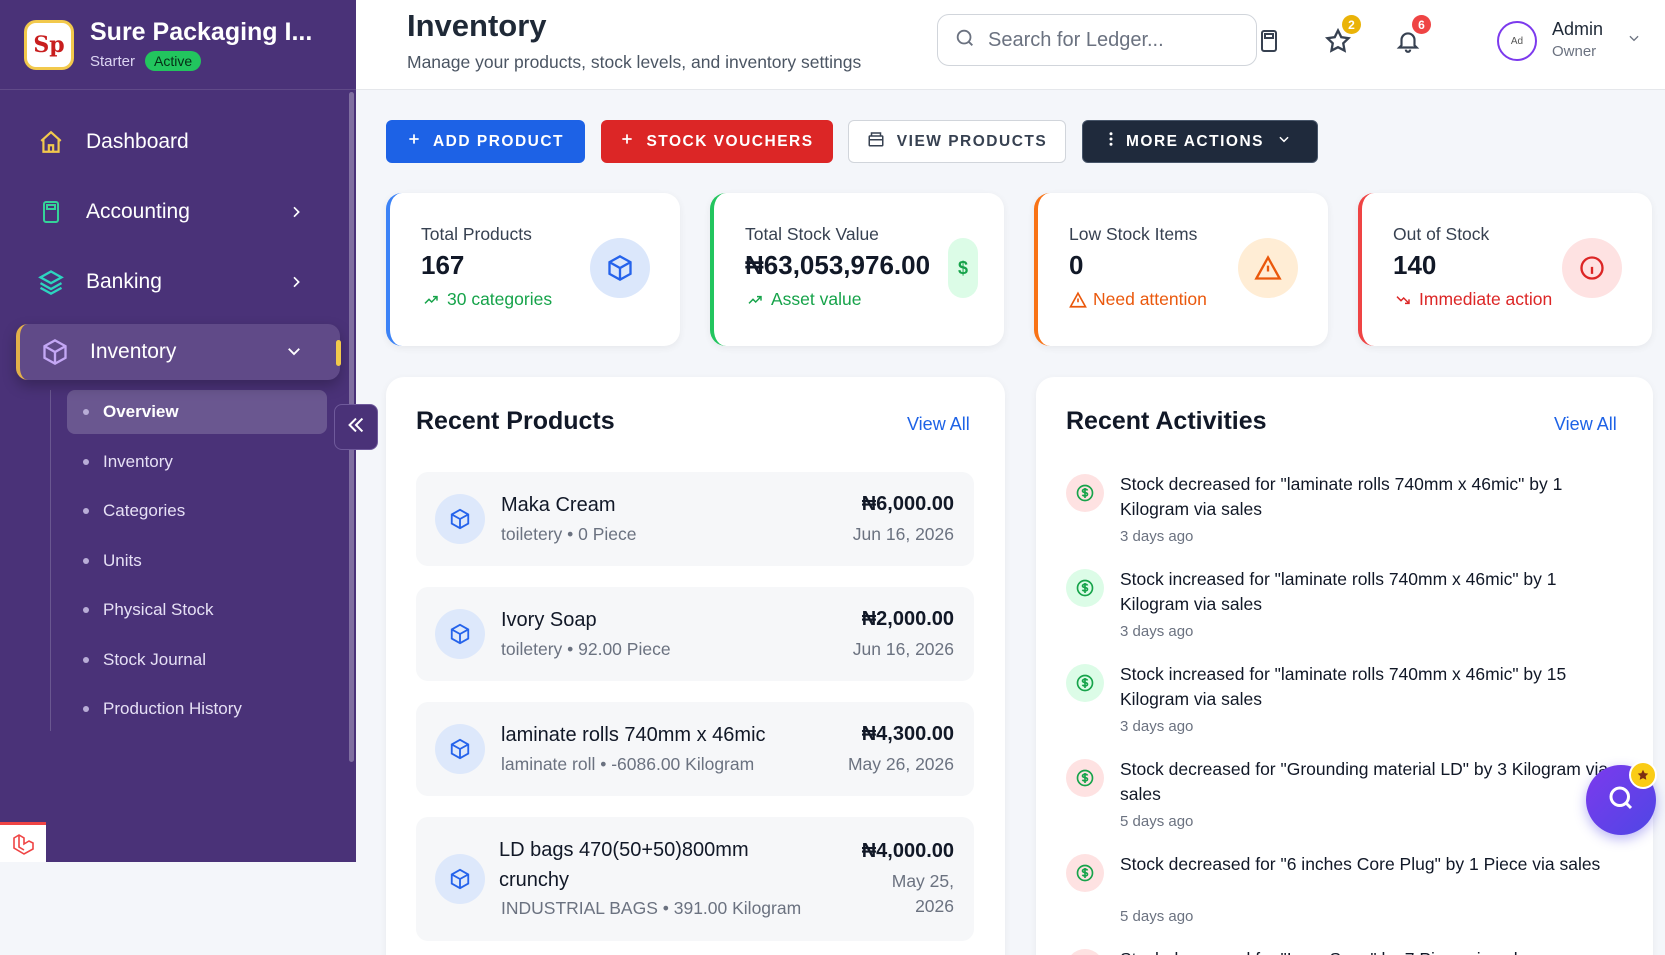 This screenshot has height=955, width=1665. Describe the element at coordinates (907, 619) in the screenshot. I see `product-price: ₦2,000.00` at that location.